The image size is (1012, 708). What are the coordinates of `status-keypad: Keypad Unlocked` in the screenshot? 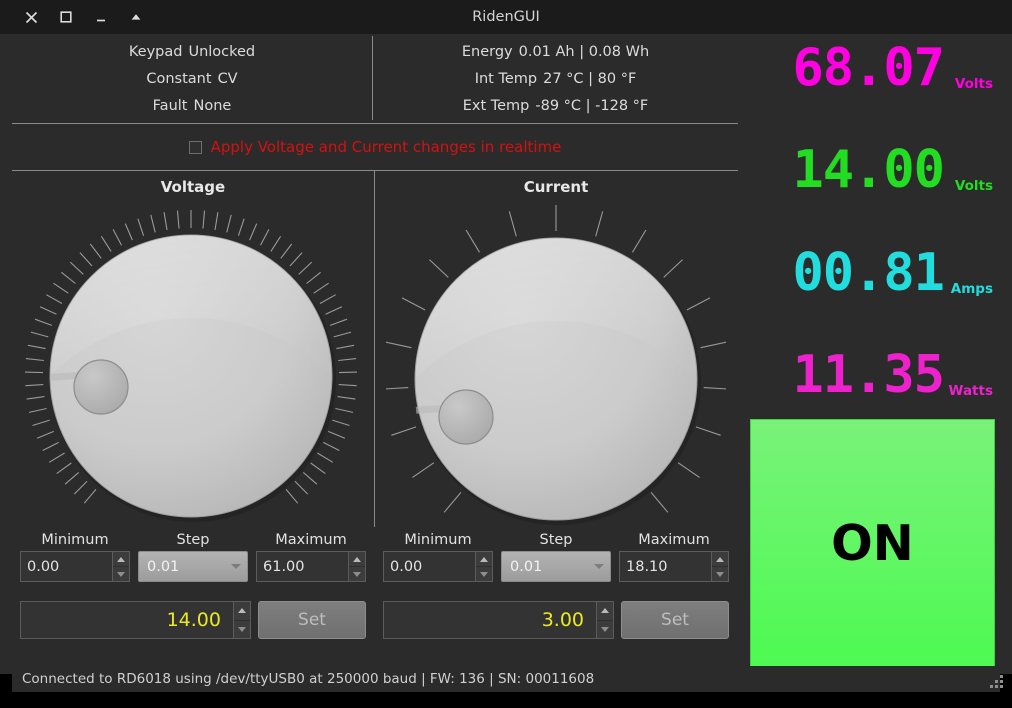 It's located at (192, 52).